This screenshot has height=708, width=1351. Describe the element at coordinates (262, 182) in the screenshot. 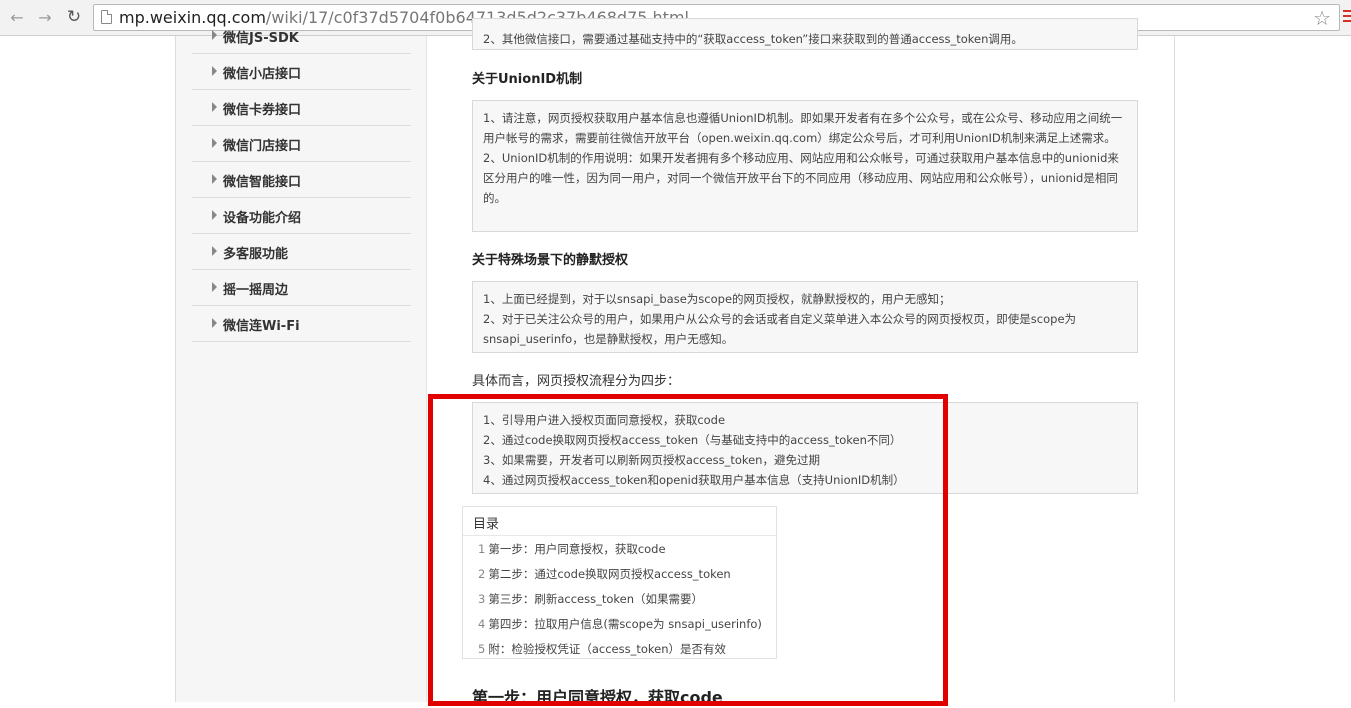

I see `sidebar-item-label: 微信智能接口` at that location.